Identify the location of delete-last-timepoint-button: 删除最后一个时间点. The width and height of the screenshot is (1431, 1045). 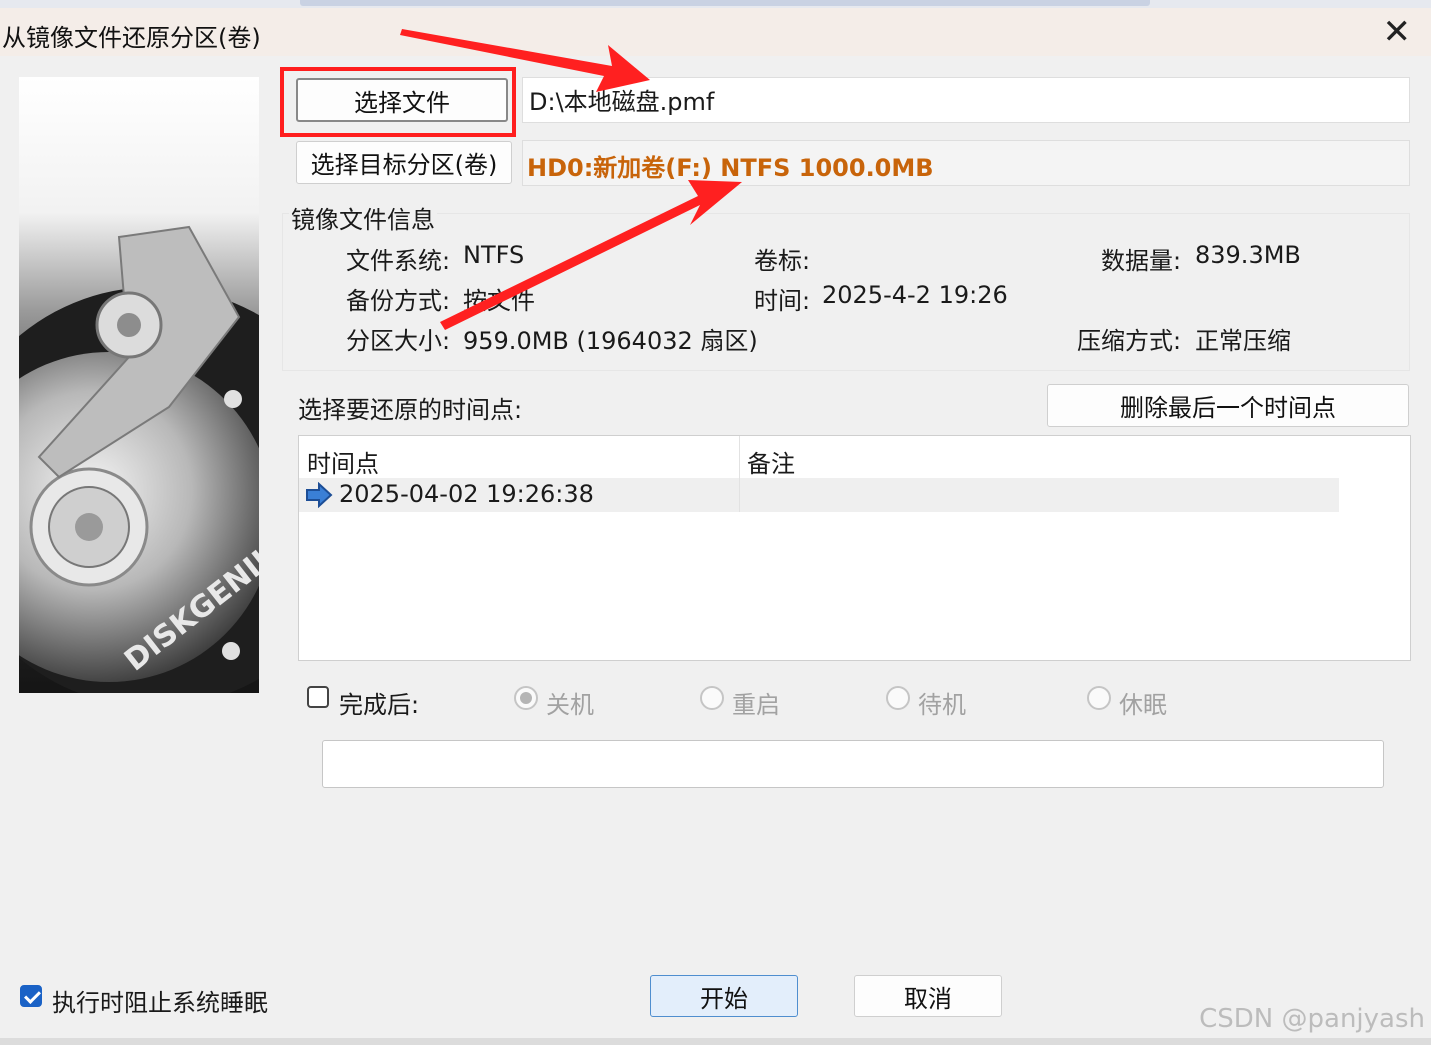
(1228, 405).